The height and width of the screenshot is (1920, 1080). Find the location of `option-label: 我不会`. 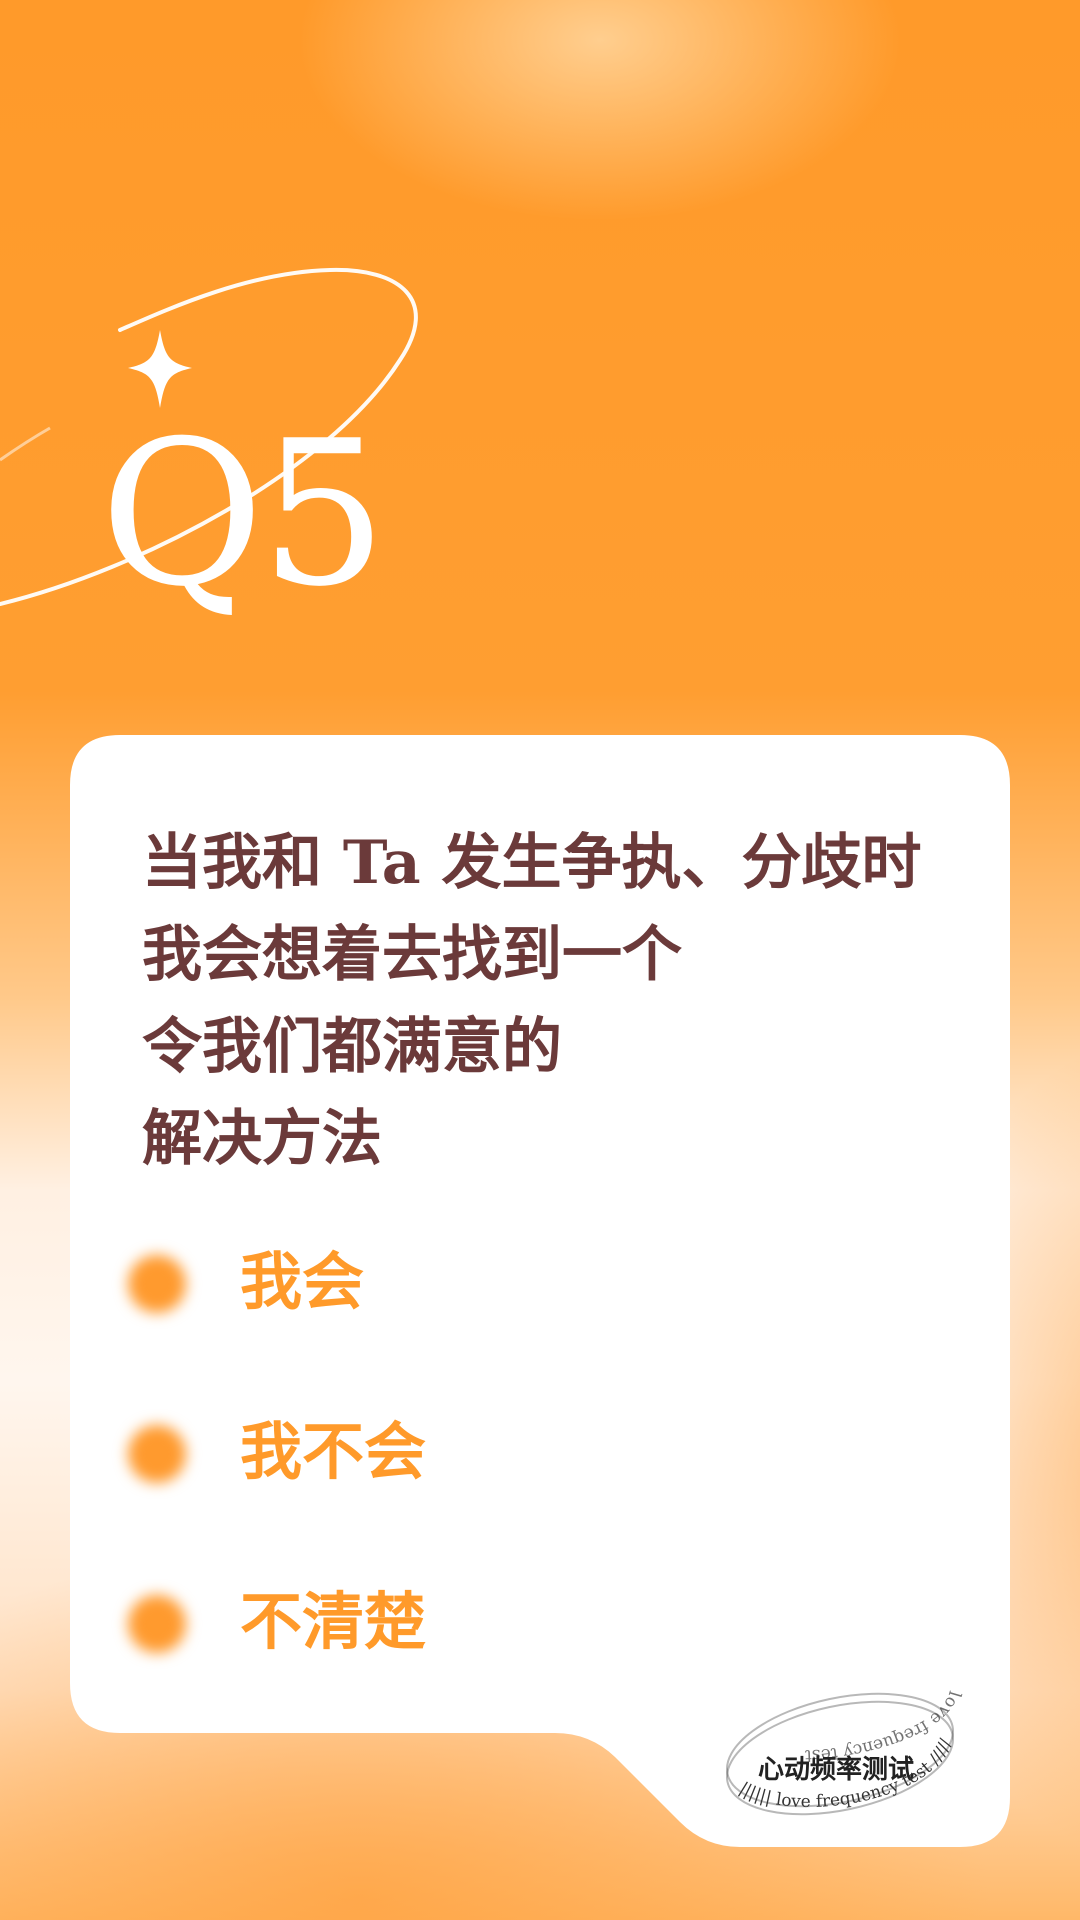

option-label: 我不会 is located at coordinates (333, 1451).